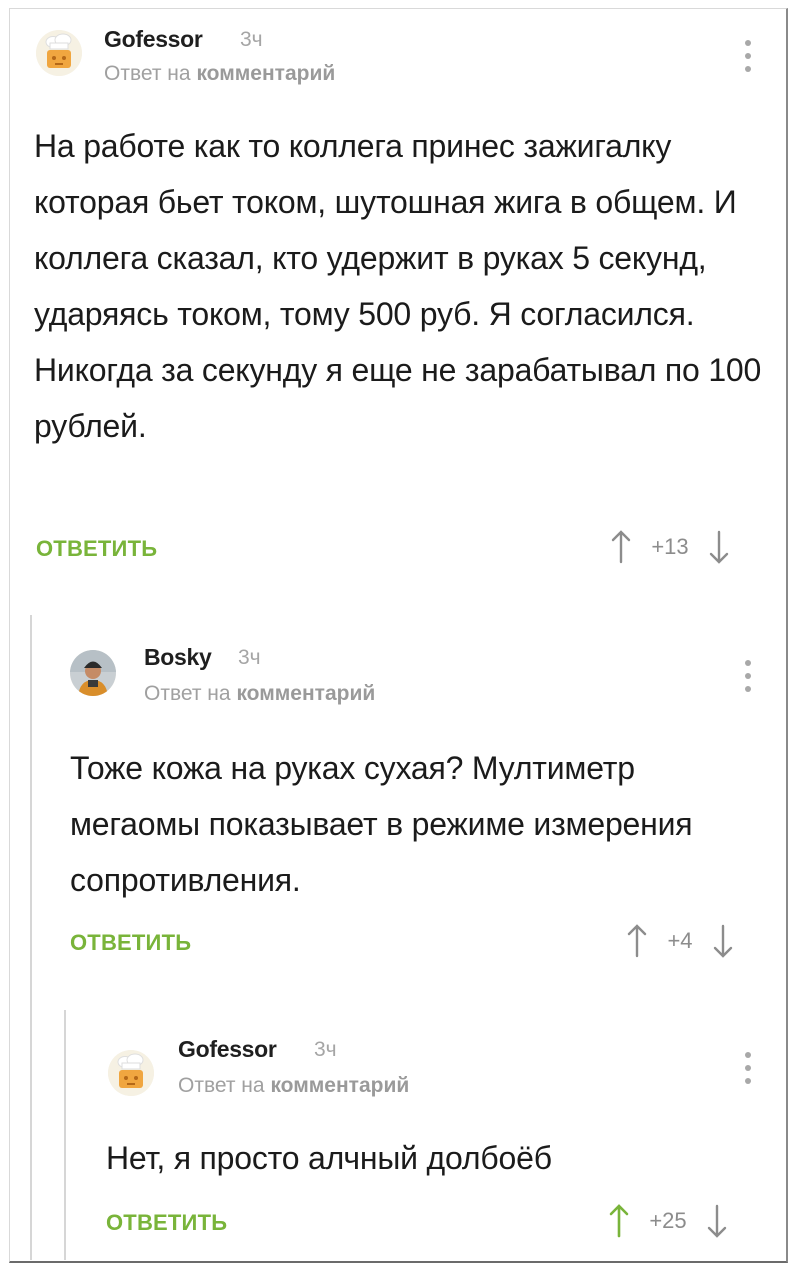  What do you see at coordinates (166, 1223) in the screenshot?
I see `reply-button: ОТВЕТИТЬ` at bounding box center [166, 1223].